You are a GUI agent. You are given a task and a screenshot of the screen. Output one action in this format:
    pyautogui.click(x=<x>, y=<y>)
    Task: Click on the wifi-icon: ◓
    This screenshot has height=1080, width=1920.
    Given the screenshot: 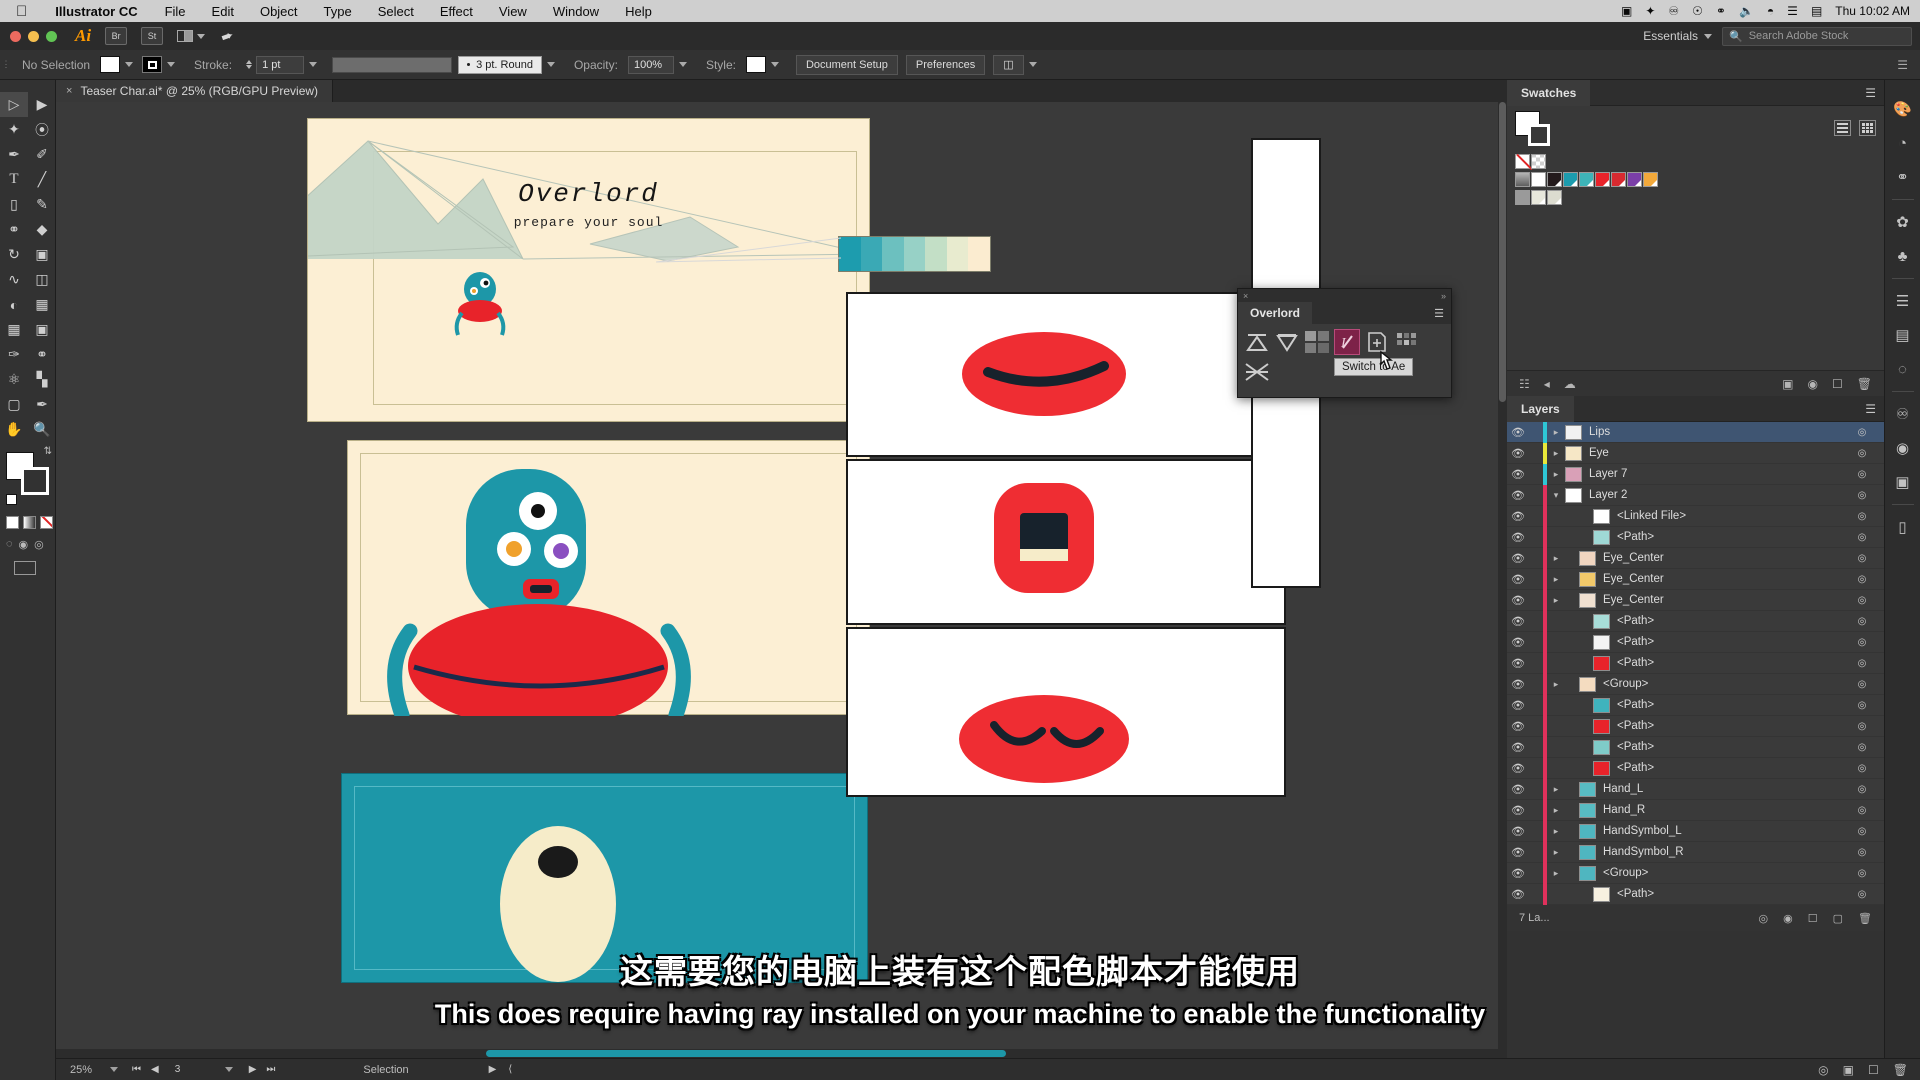 What is the action you would take?
    pyautogui.click(x=1770, y=11)
    